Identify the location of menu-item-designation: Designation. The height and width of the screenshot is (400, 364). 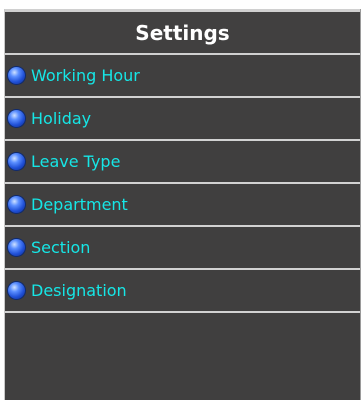
(182, 291).